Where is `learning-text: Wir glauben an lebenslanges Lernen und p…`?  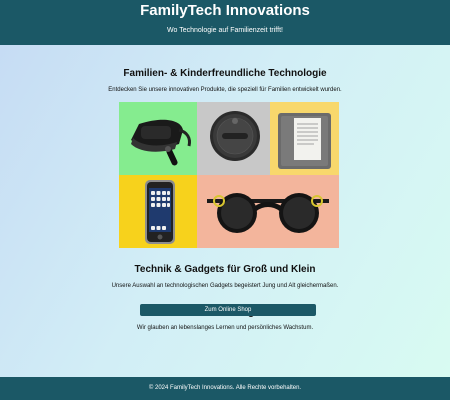 learning-text: Wir glauben an lebenslanges Lernen und p… is located at coordinates (225, 328).